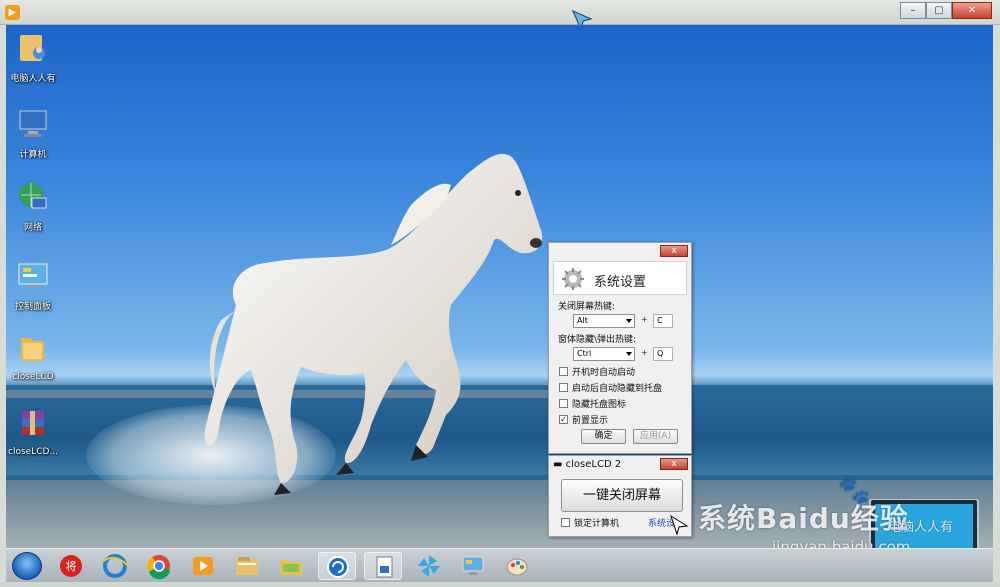 This screenshot has width=1000, height=587. What do you see at coordinates (33, 377) in the screenshot?
I see `desktop-icon-label: closeLCD` at bounding box center [33, 377].